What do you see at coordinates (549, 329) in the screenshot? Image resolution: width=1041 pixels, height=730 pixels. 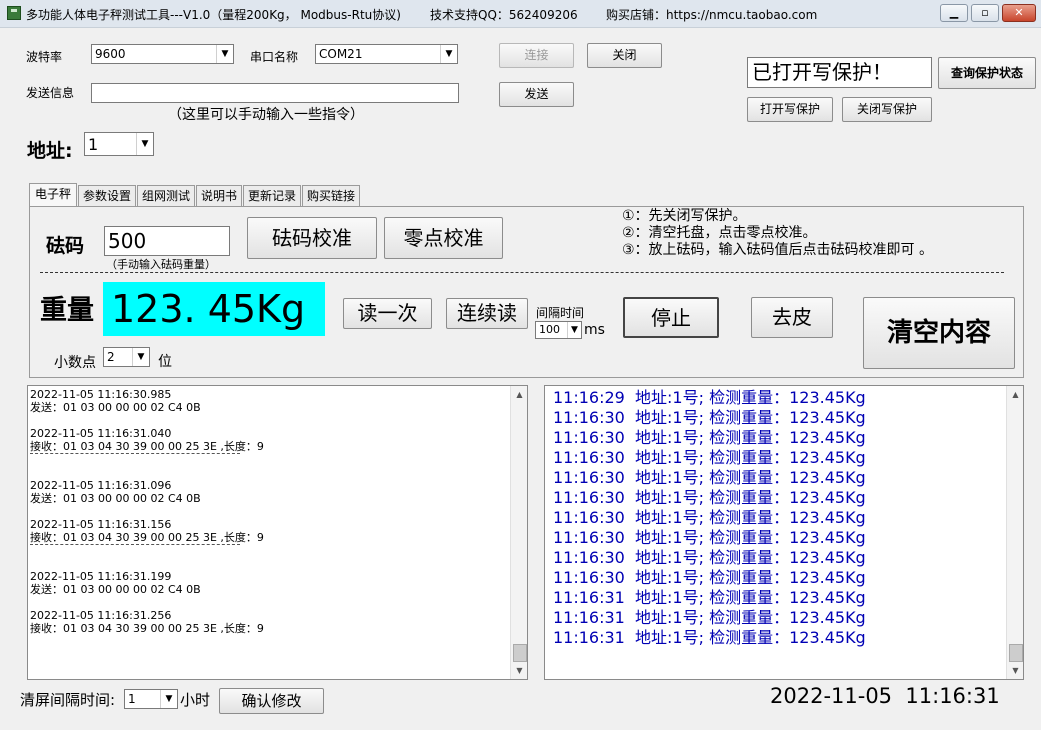 I see `interval-value: 100` at bounding box center [549, 329].